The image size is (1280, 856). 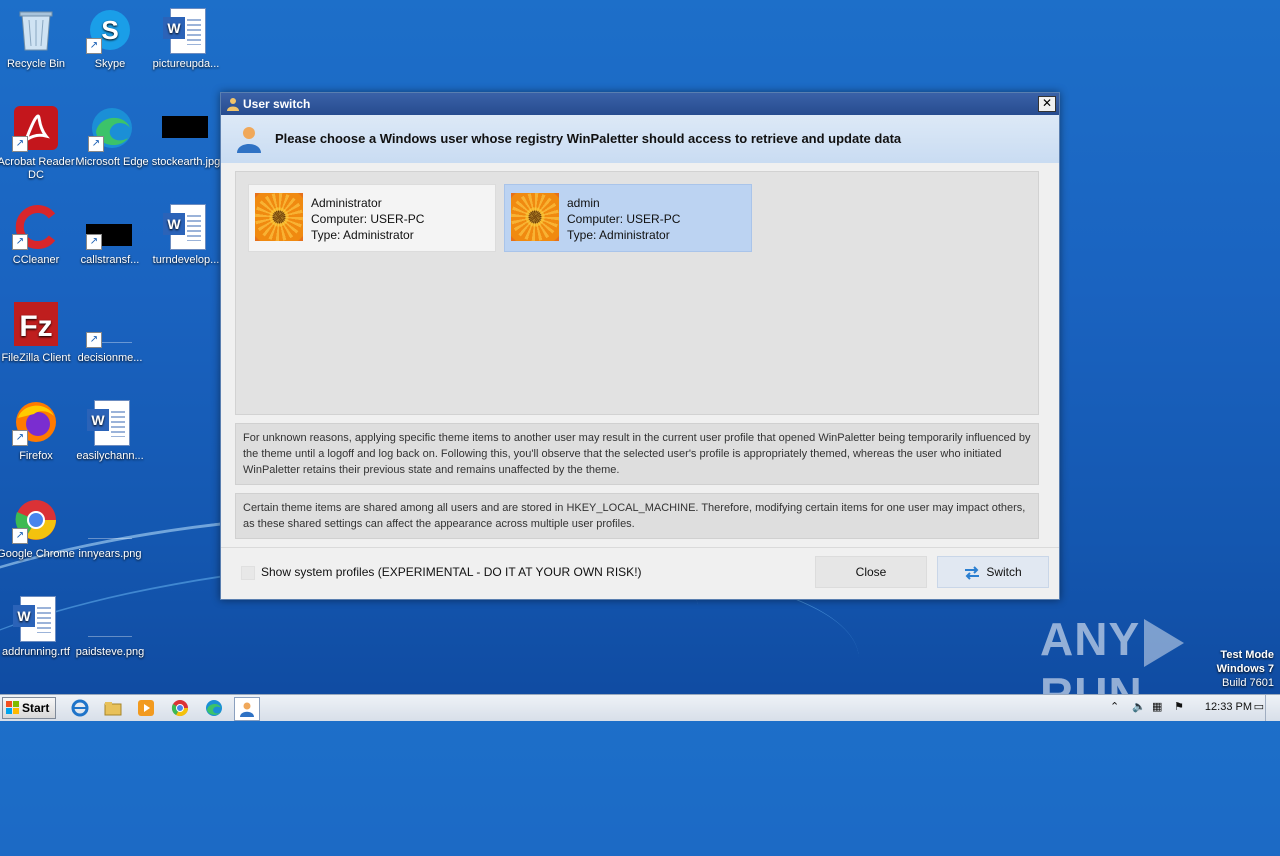 I want to click on system-tray: ⌃ 🔈 ▦ ⚑ 12:33 PM ▭, so click(x=1190, y=708).